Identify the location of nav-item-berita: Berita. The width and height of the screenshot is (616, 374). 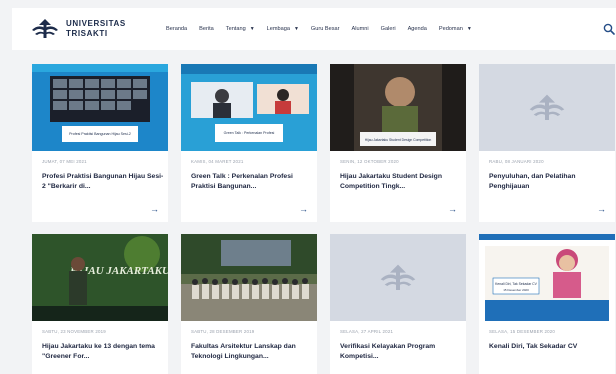
(206, 29).